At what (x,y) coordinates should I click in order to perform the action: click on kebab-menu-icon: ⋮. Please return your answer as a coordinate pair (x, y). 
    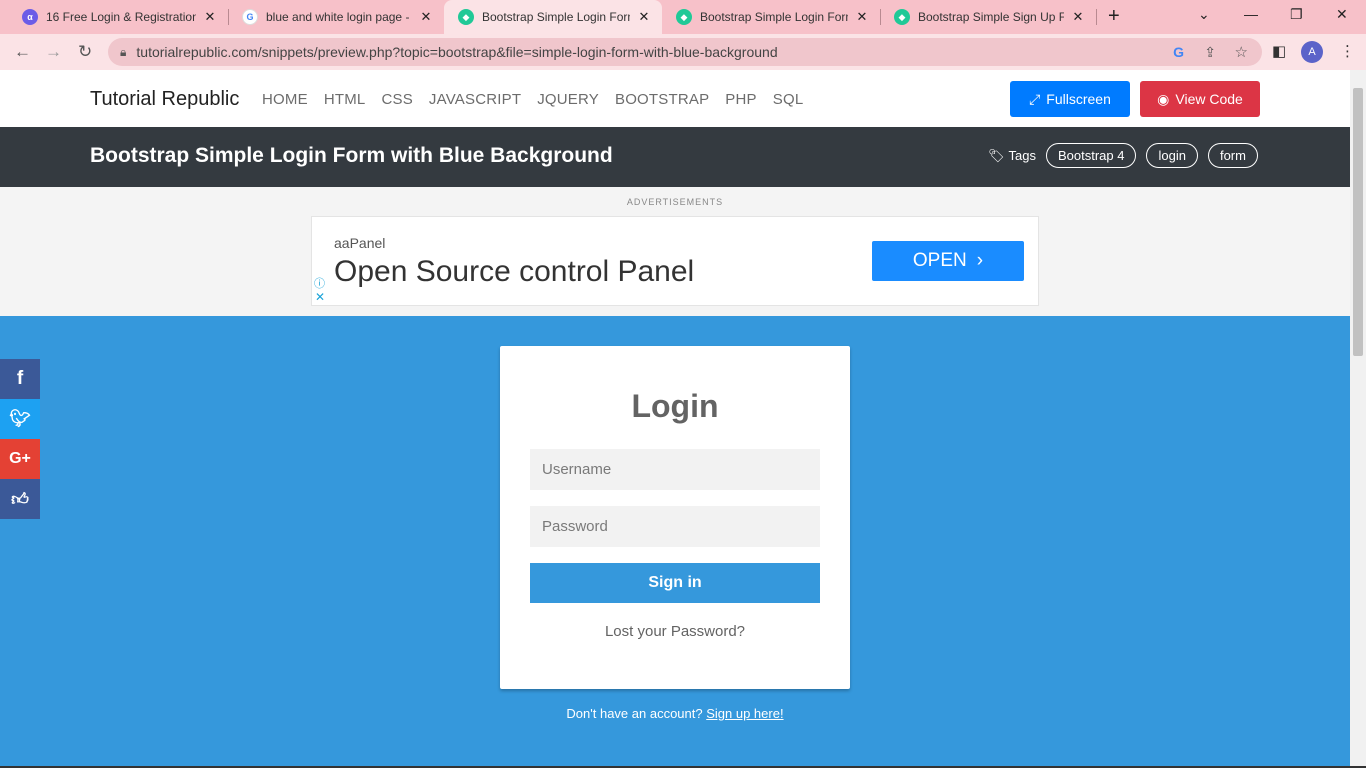
    Looking at the image, I should click on (1347, 51).